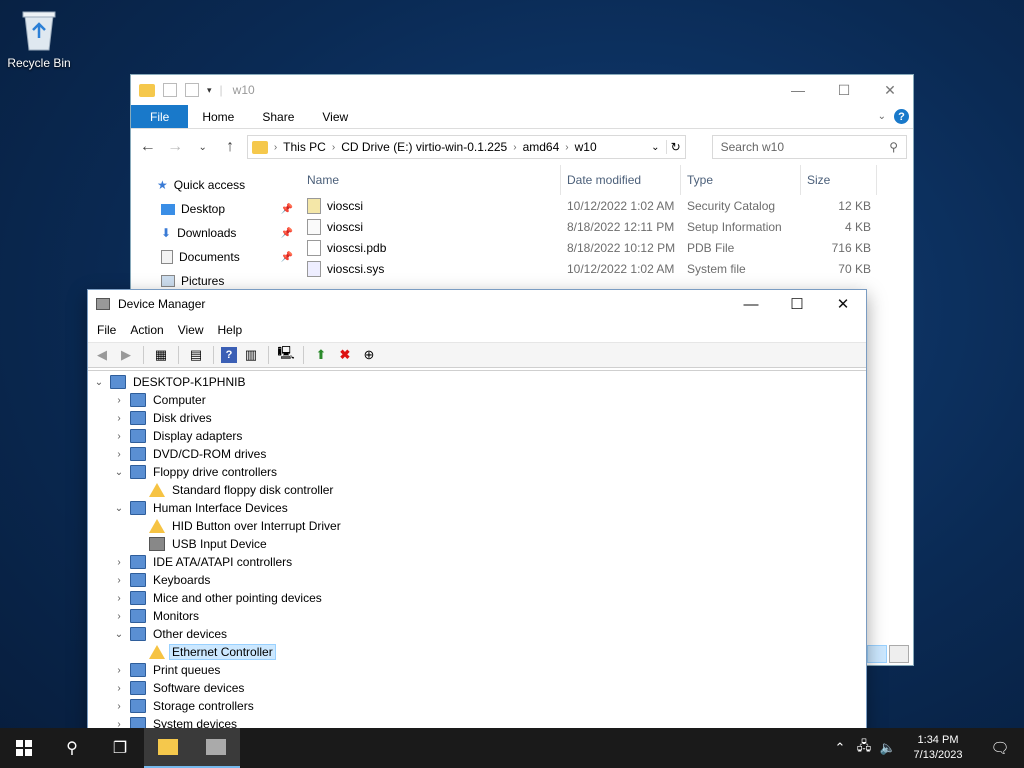 The width and height of the screenshot is (1024, 768). I want to click on recent-locations-icon: ⌄, so click(202, 147).